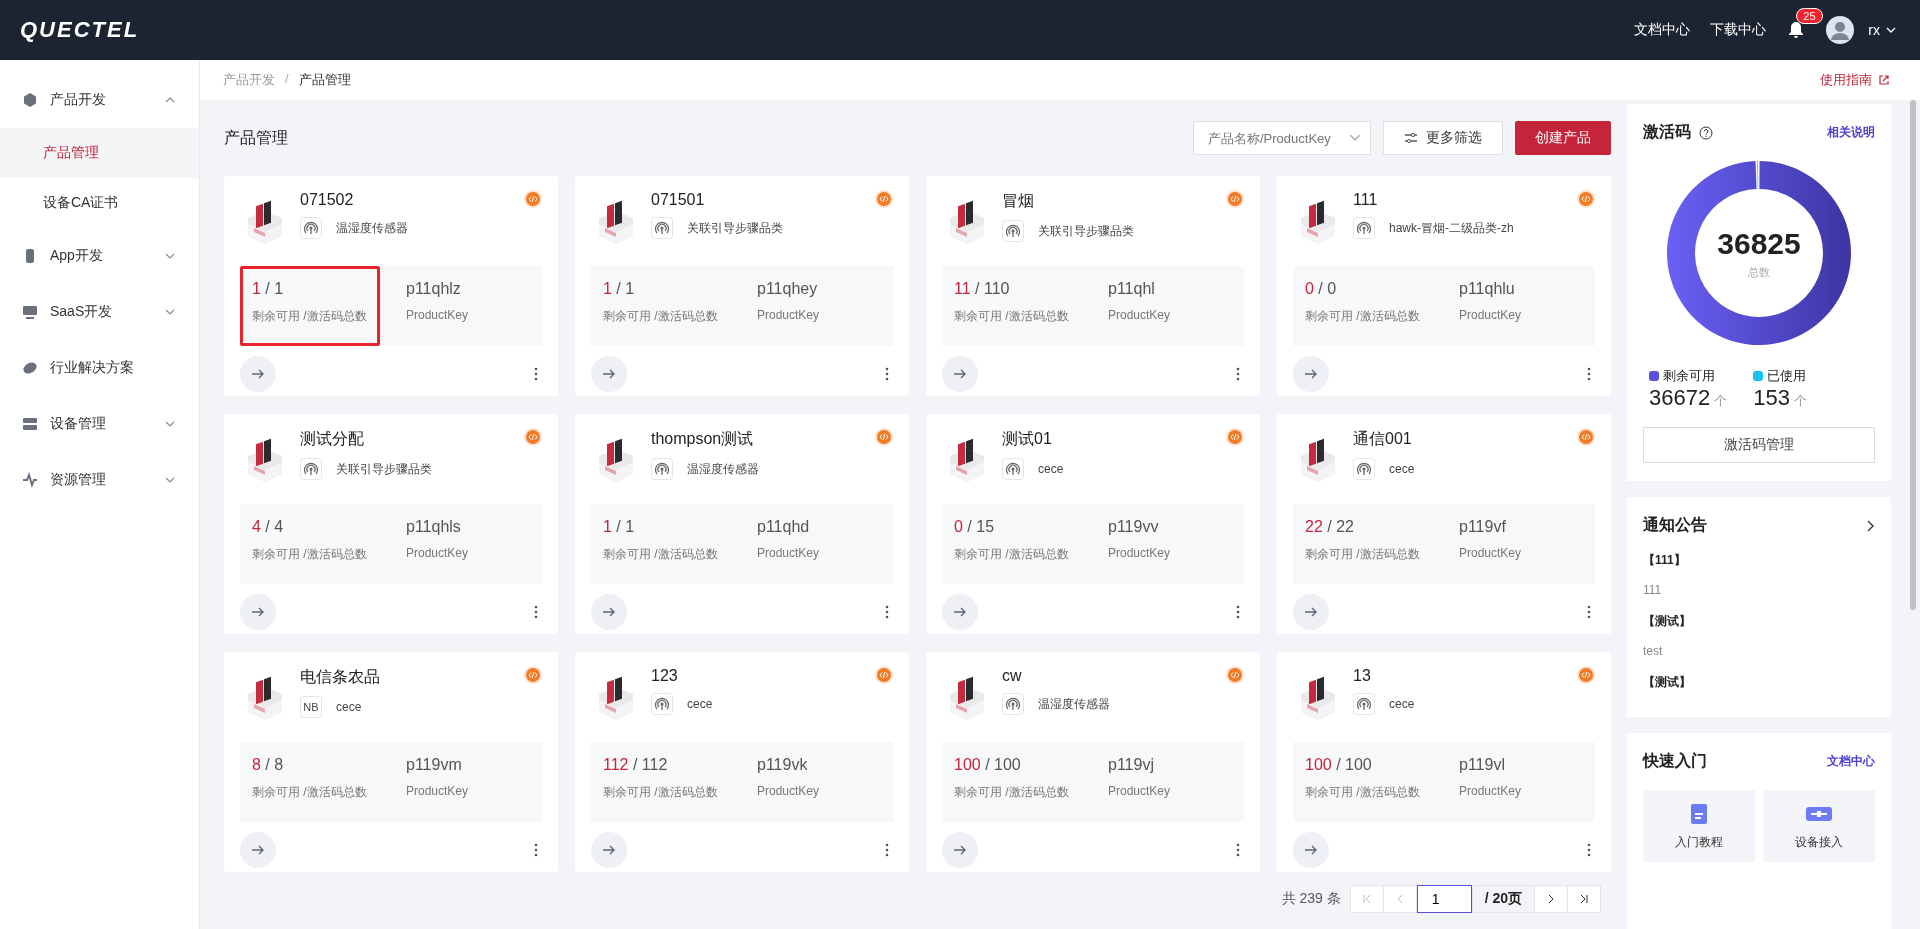 Image resolution: width=1920 pixels, height=929 pixels. Describe the element at coordinates (1855, 80) in the screenshot. I see `guide-link: 使用指南` at that location.